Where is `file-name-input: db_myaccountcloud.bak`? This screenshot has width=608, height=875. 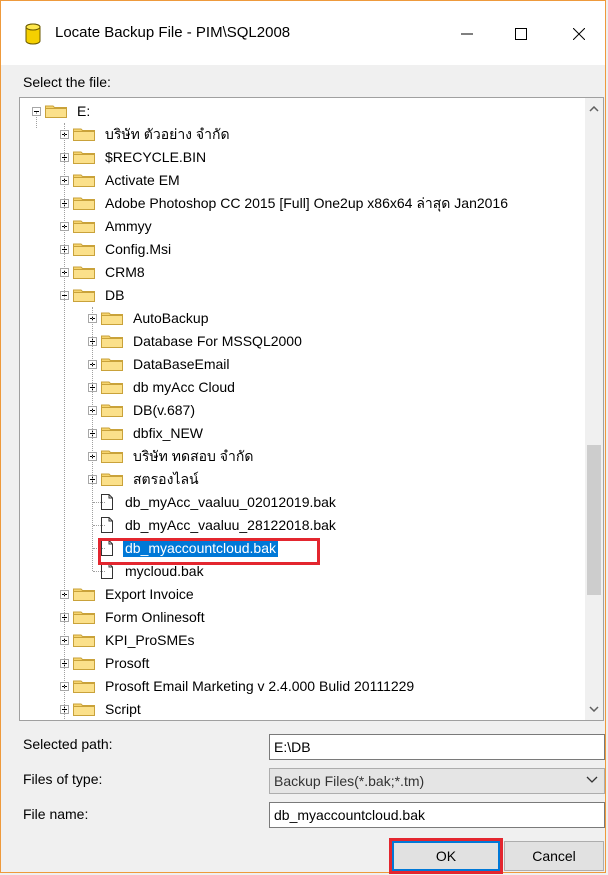 file-name-input: db_myaccountcloud.bak is located at coordinates (437, 815).